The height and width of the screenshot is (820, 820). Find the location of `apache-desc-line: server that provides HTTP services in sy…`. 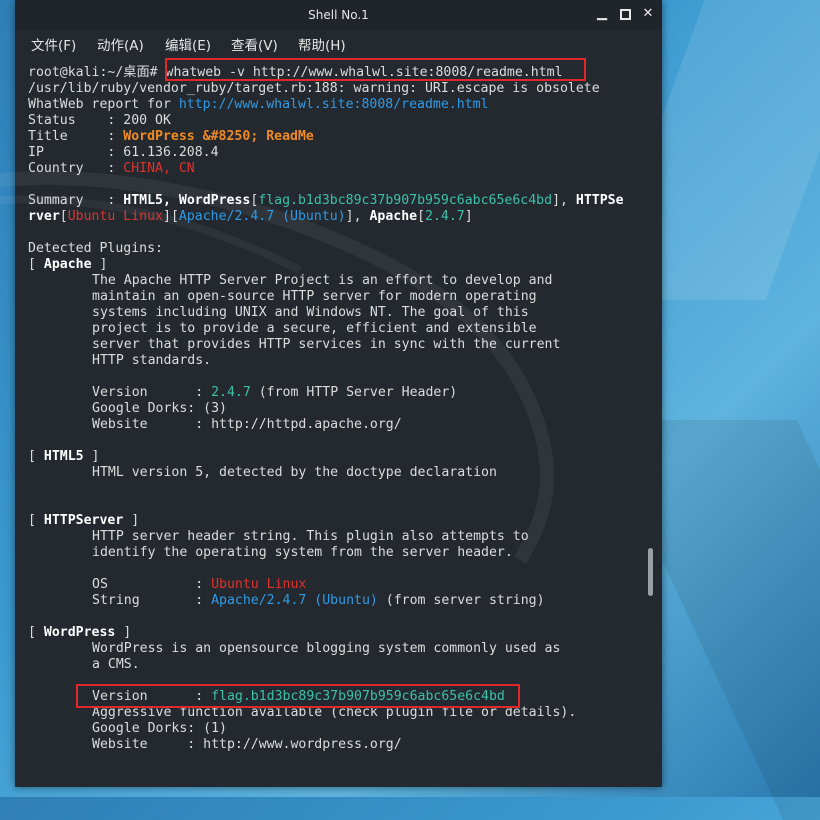

apache-desc-line: server that provides HTTP services in sy… is located at coordinates (326, 344).